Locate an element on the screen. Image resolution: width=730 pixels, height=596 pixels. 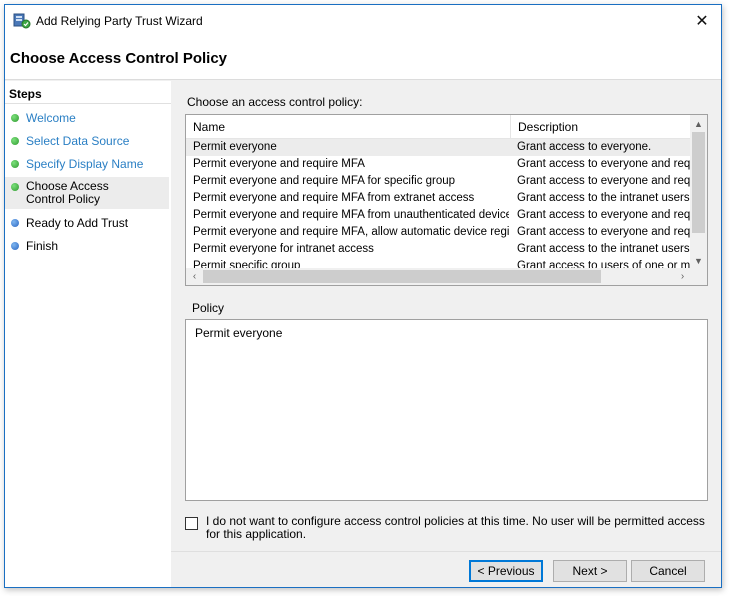
step-label: Welcome is located at coordinates (51, 118).